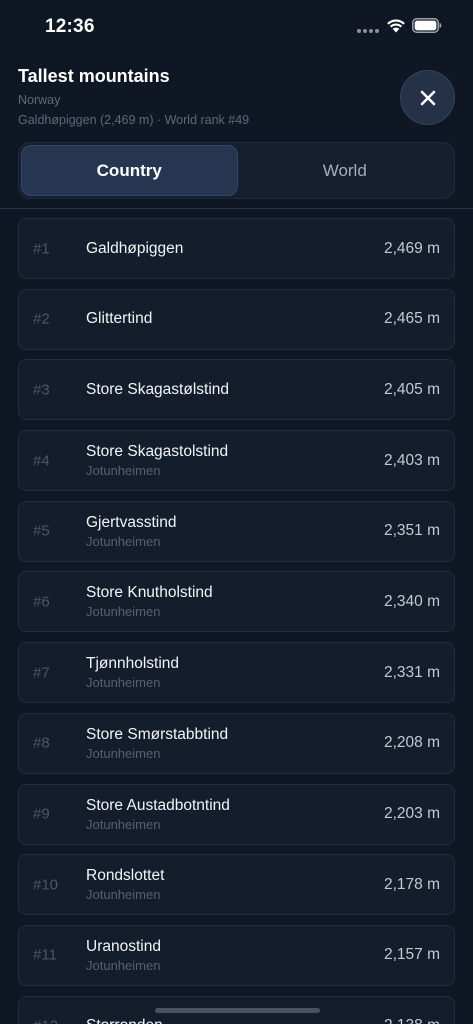 This screenshot has width=473, height=1024. What do you see at coordinates (134, 120) in the screenshot?
I see `peak-summary: Galdhøpiggen (2,469 m) · World rank #49` at bounding box center [134, 120].